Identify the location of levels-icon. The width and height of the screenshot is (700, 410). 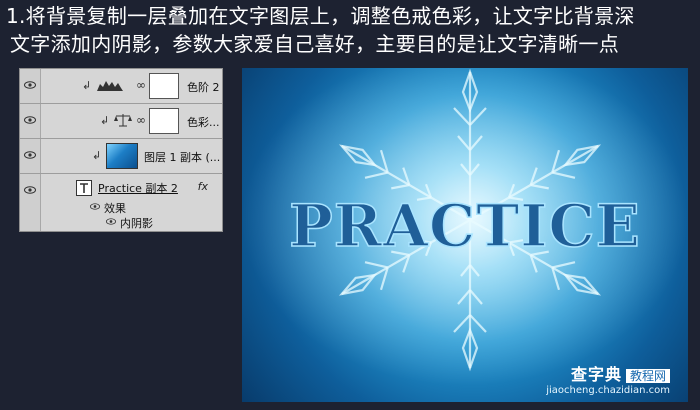
(110, 86).